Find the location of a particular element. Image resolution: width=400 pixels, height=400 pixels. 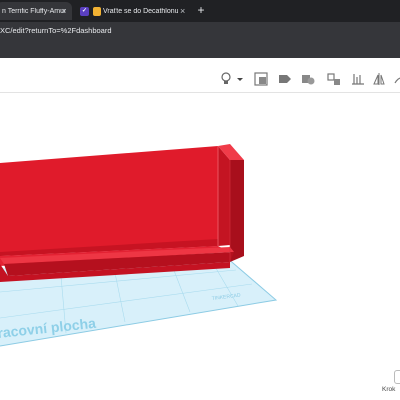

dropdown-caret-icon is located at coordinates (240, 79).